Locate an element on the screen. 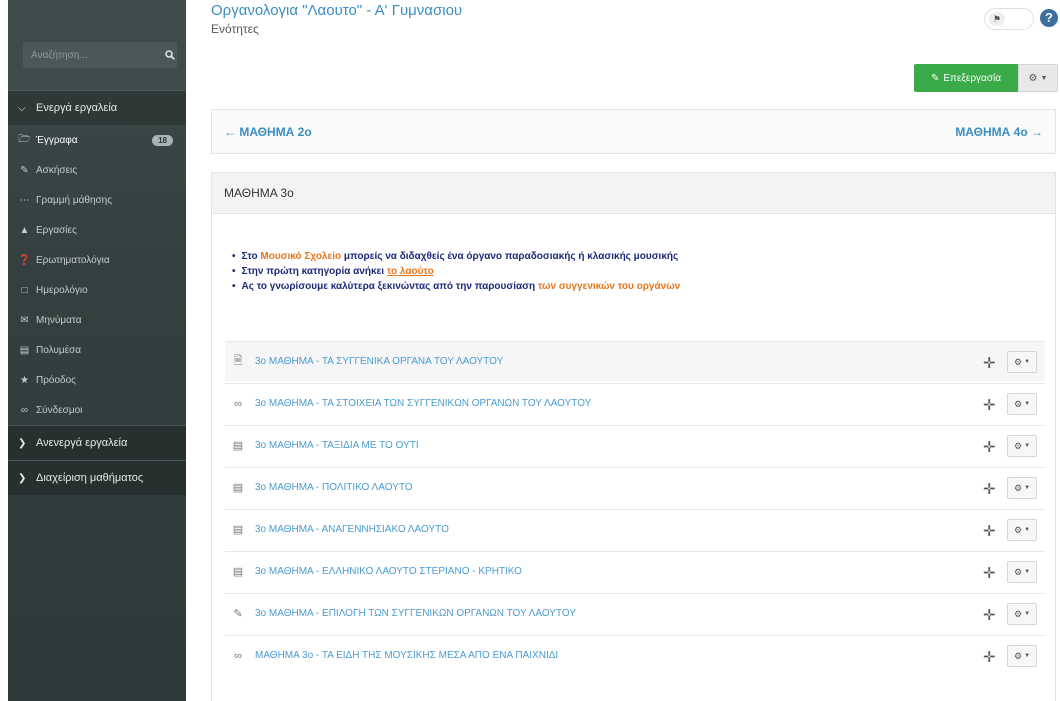  flask-icon: ▲ is located at coordinates (24, 230).